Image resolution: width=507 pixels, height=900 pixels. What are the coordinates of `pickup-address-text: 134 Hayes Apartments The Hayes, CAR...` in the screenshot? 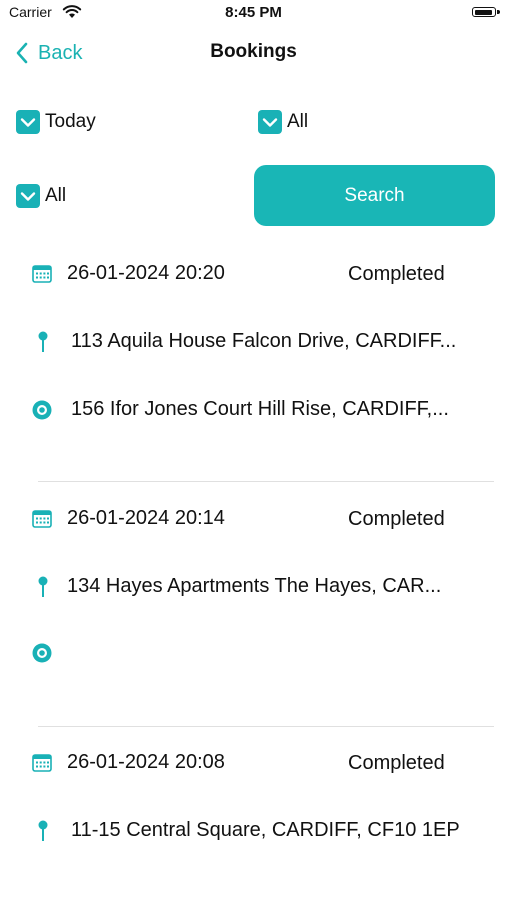 It's located at (254, 586).